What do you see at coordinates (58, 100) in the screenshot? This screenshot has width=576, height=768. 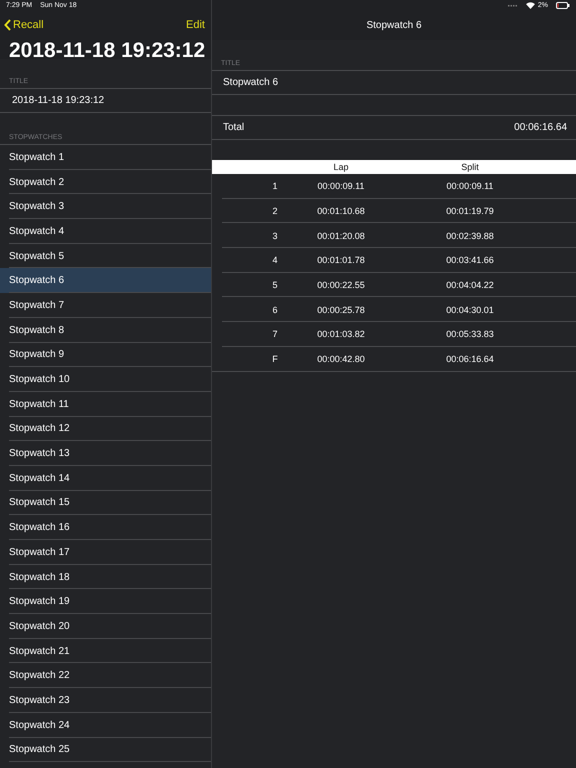 I see `title-value: 2018-11-18 19:23:12` at bounding box center [58, 100].